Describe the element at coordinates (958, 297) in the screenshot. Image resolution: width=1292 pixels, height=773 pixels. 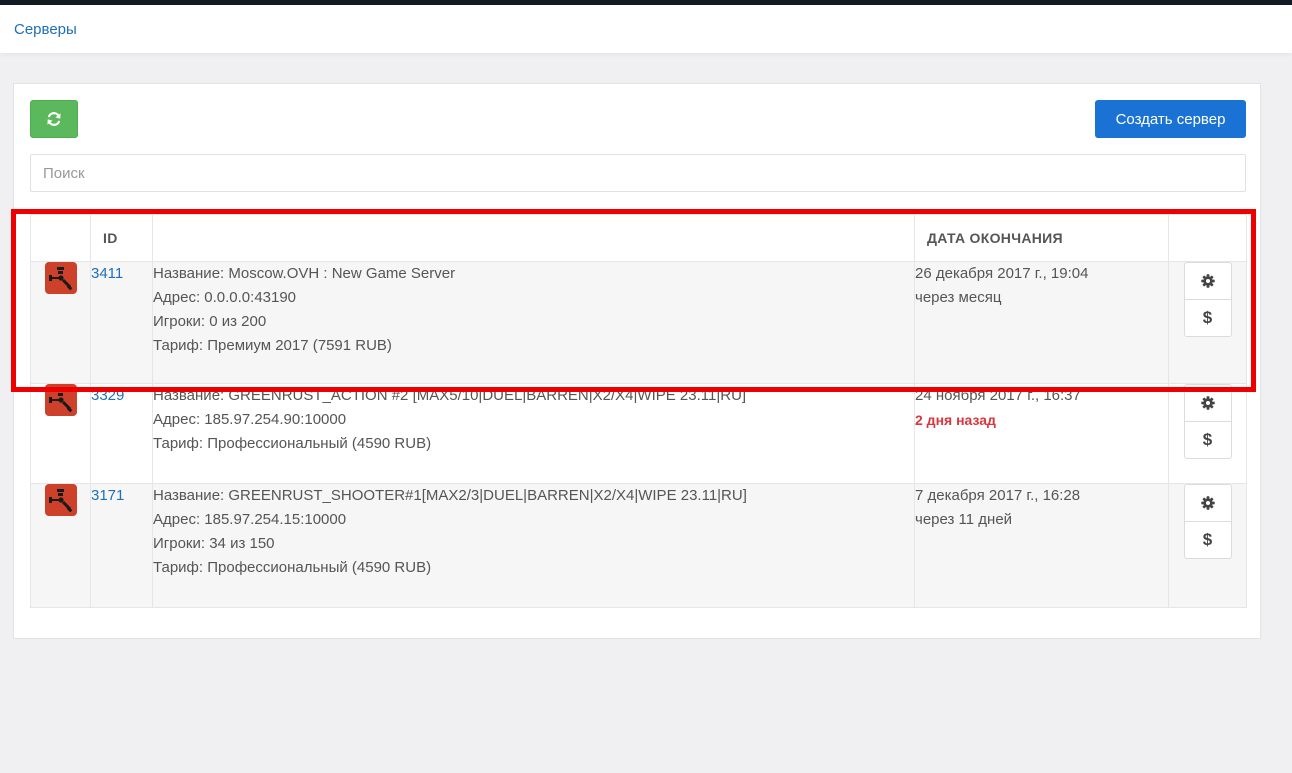
I see `end-date-relative: через месяц` at that location.